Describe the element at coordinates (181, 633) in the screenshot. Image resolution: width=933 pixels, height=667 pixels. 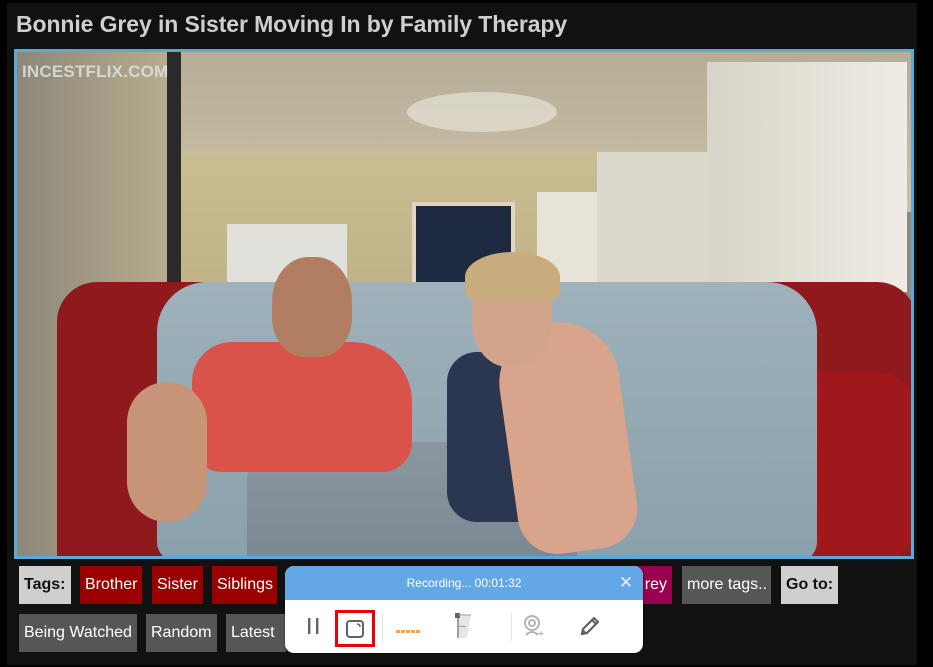
I see `goto-random: Random` at that location.